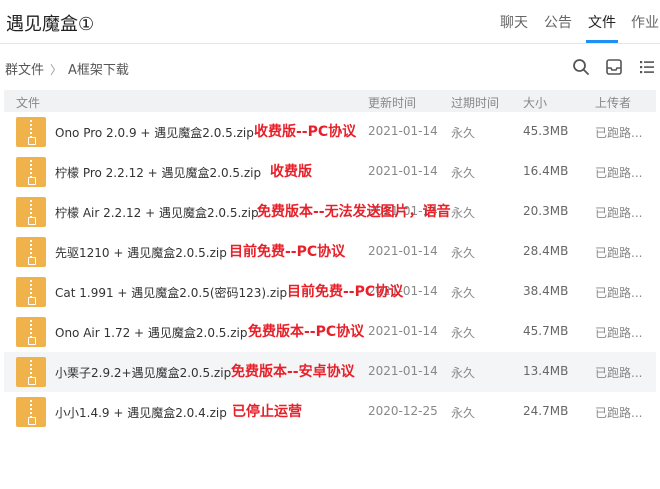  What do you see at coordinates (354, 212) in the screenshot?
I see `red-annotation: 免费版本--无法发送图片，语音` at bounding box center [354, 212].